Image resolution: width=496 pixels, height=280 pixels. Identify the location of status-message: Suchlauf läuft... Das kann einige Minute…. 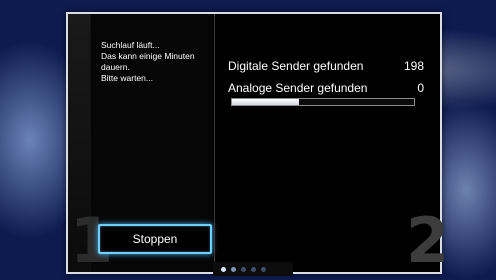
(156, 62).